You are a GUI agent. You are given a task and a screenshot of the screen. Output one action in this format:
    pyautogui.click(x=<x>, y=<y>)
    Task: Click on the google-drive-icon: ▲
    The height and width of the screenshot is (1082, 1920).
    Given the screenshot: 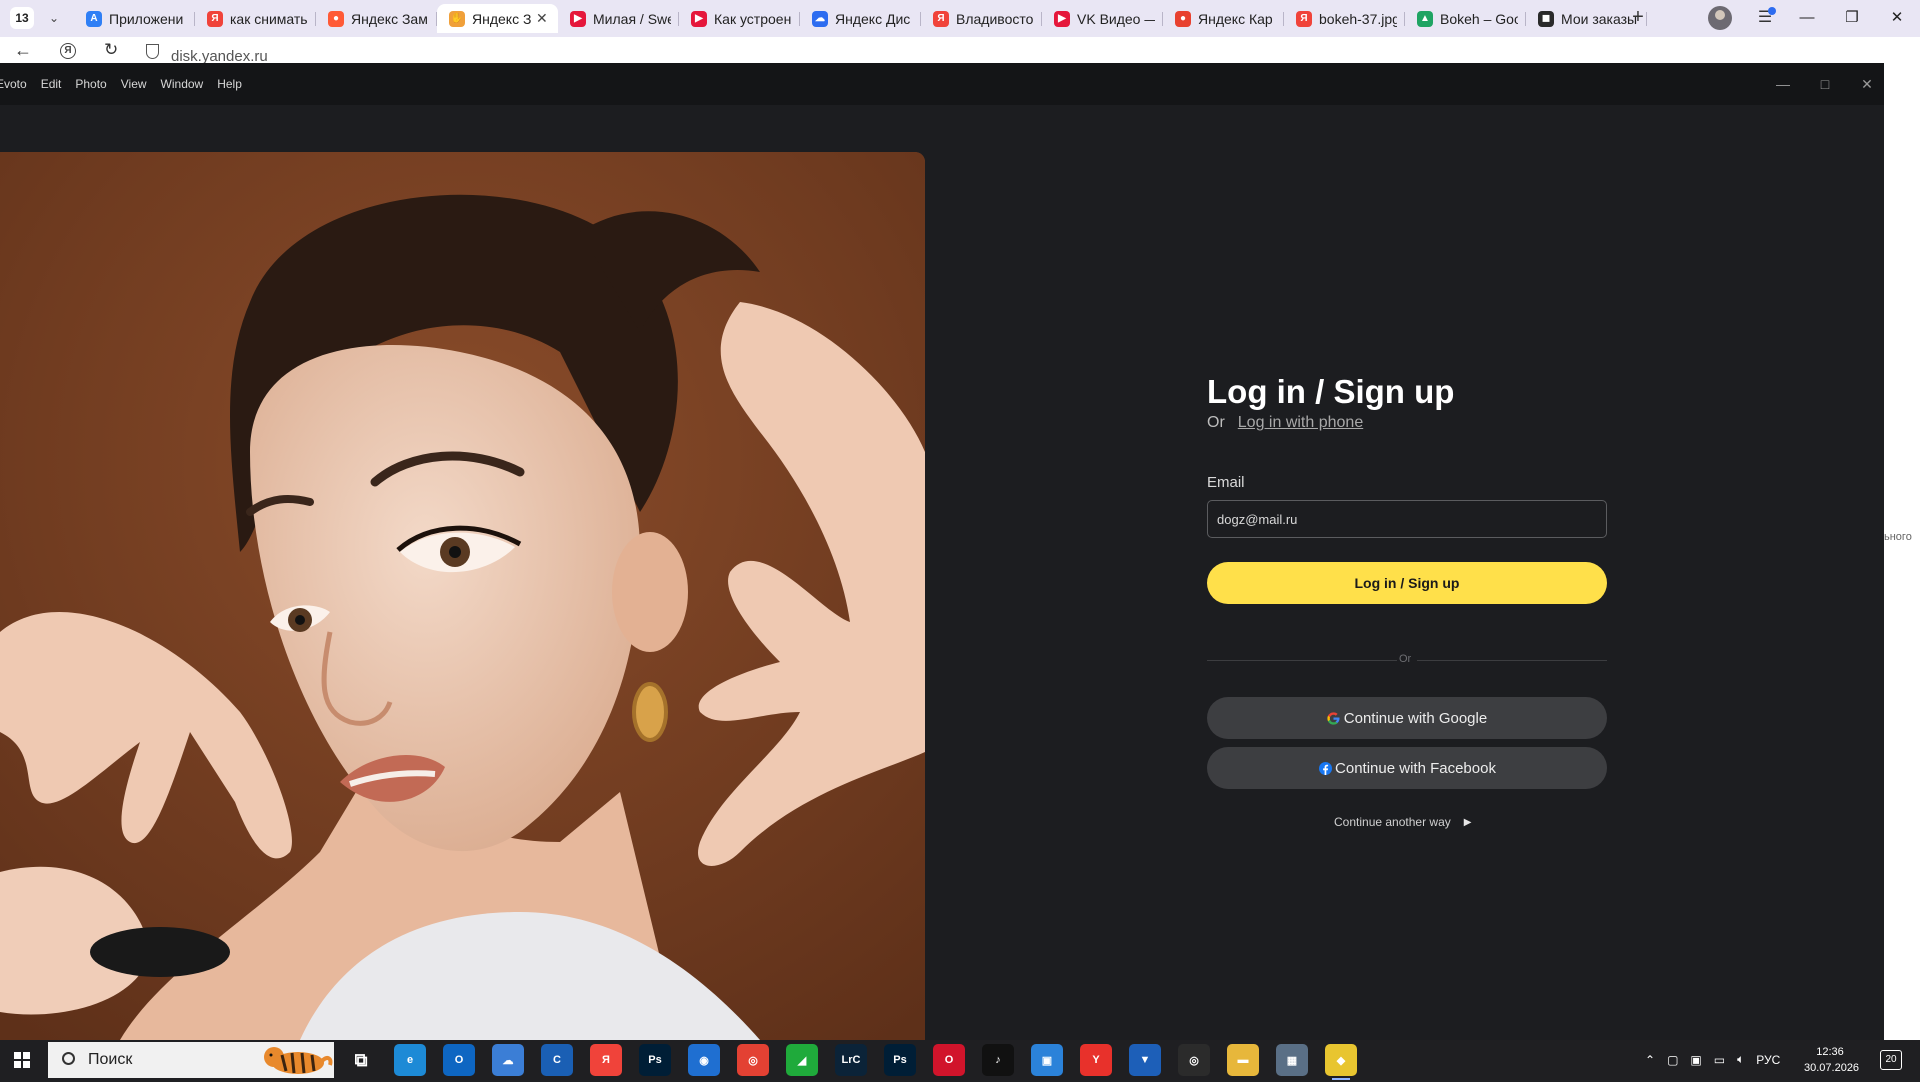 What is the action you would take?
    pyautogui.click(x=1425, y=18)
    